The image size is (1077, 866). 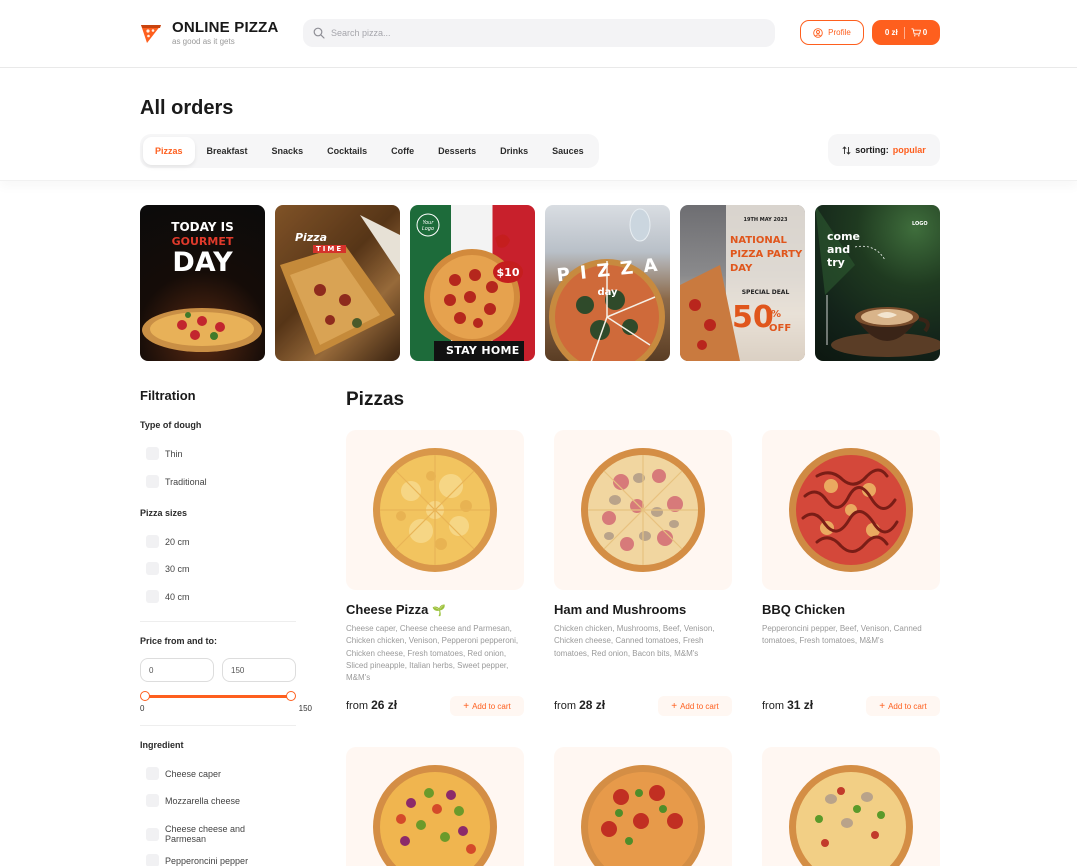 What do you see at coordinates (428, 229) in the screenshot?
I see `banner-text: Logo` at bounding box center [428, 229].